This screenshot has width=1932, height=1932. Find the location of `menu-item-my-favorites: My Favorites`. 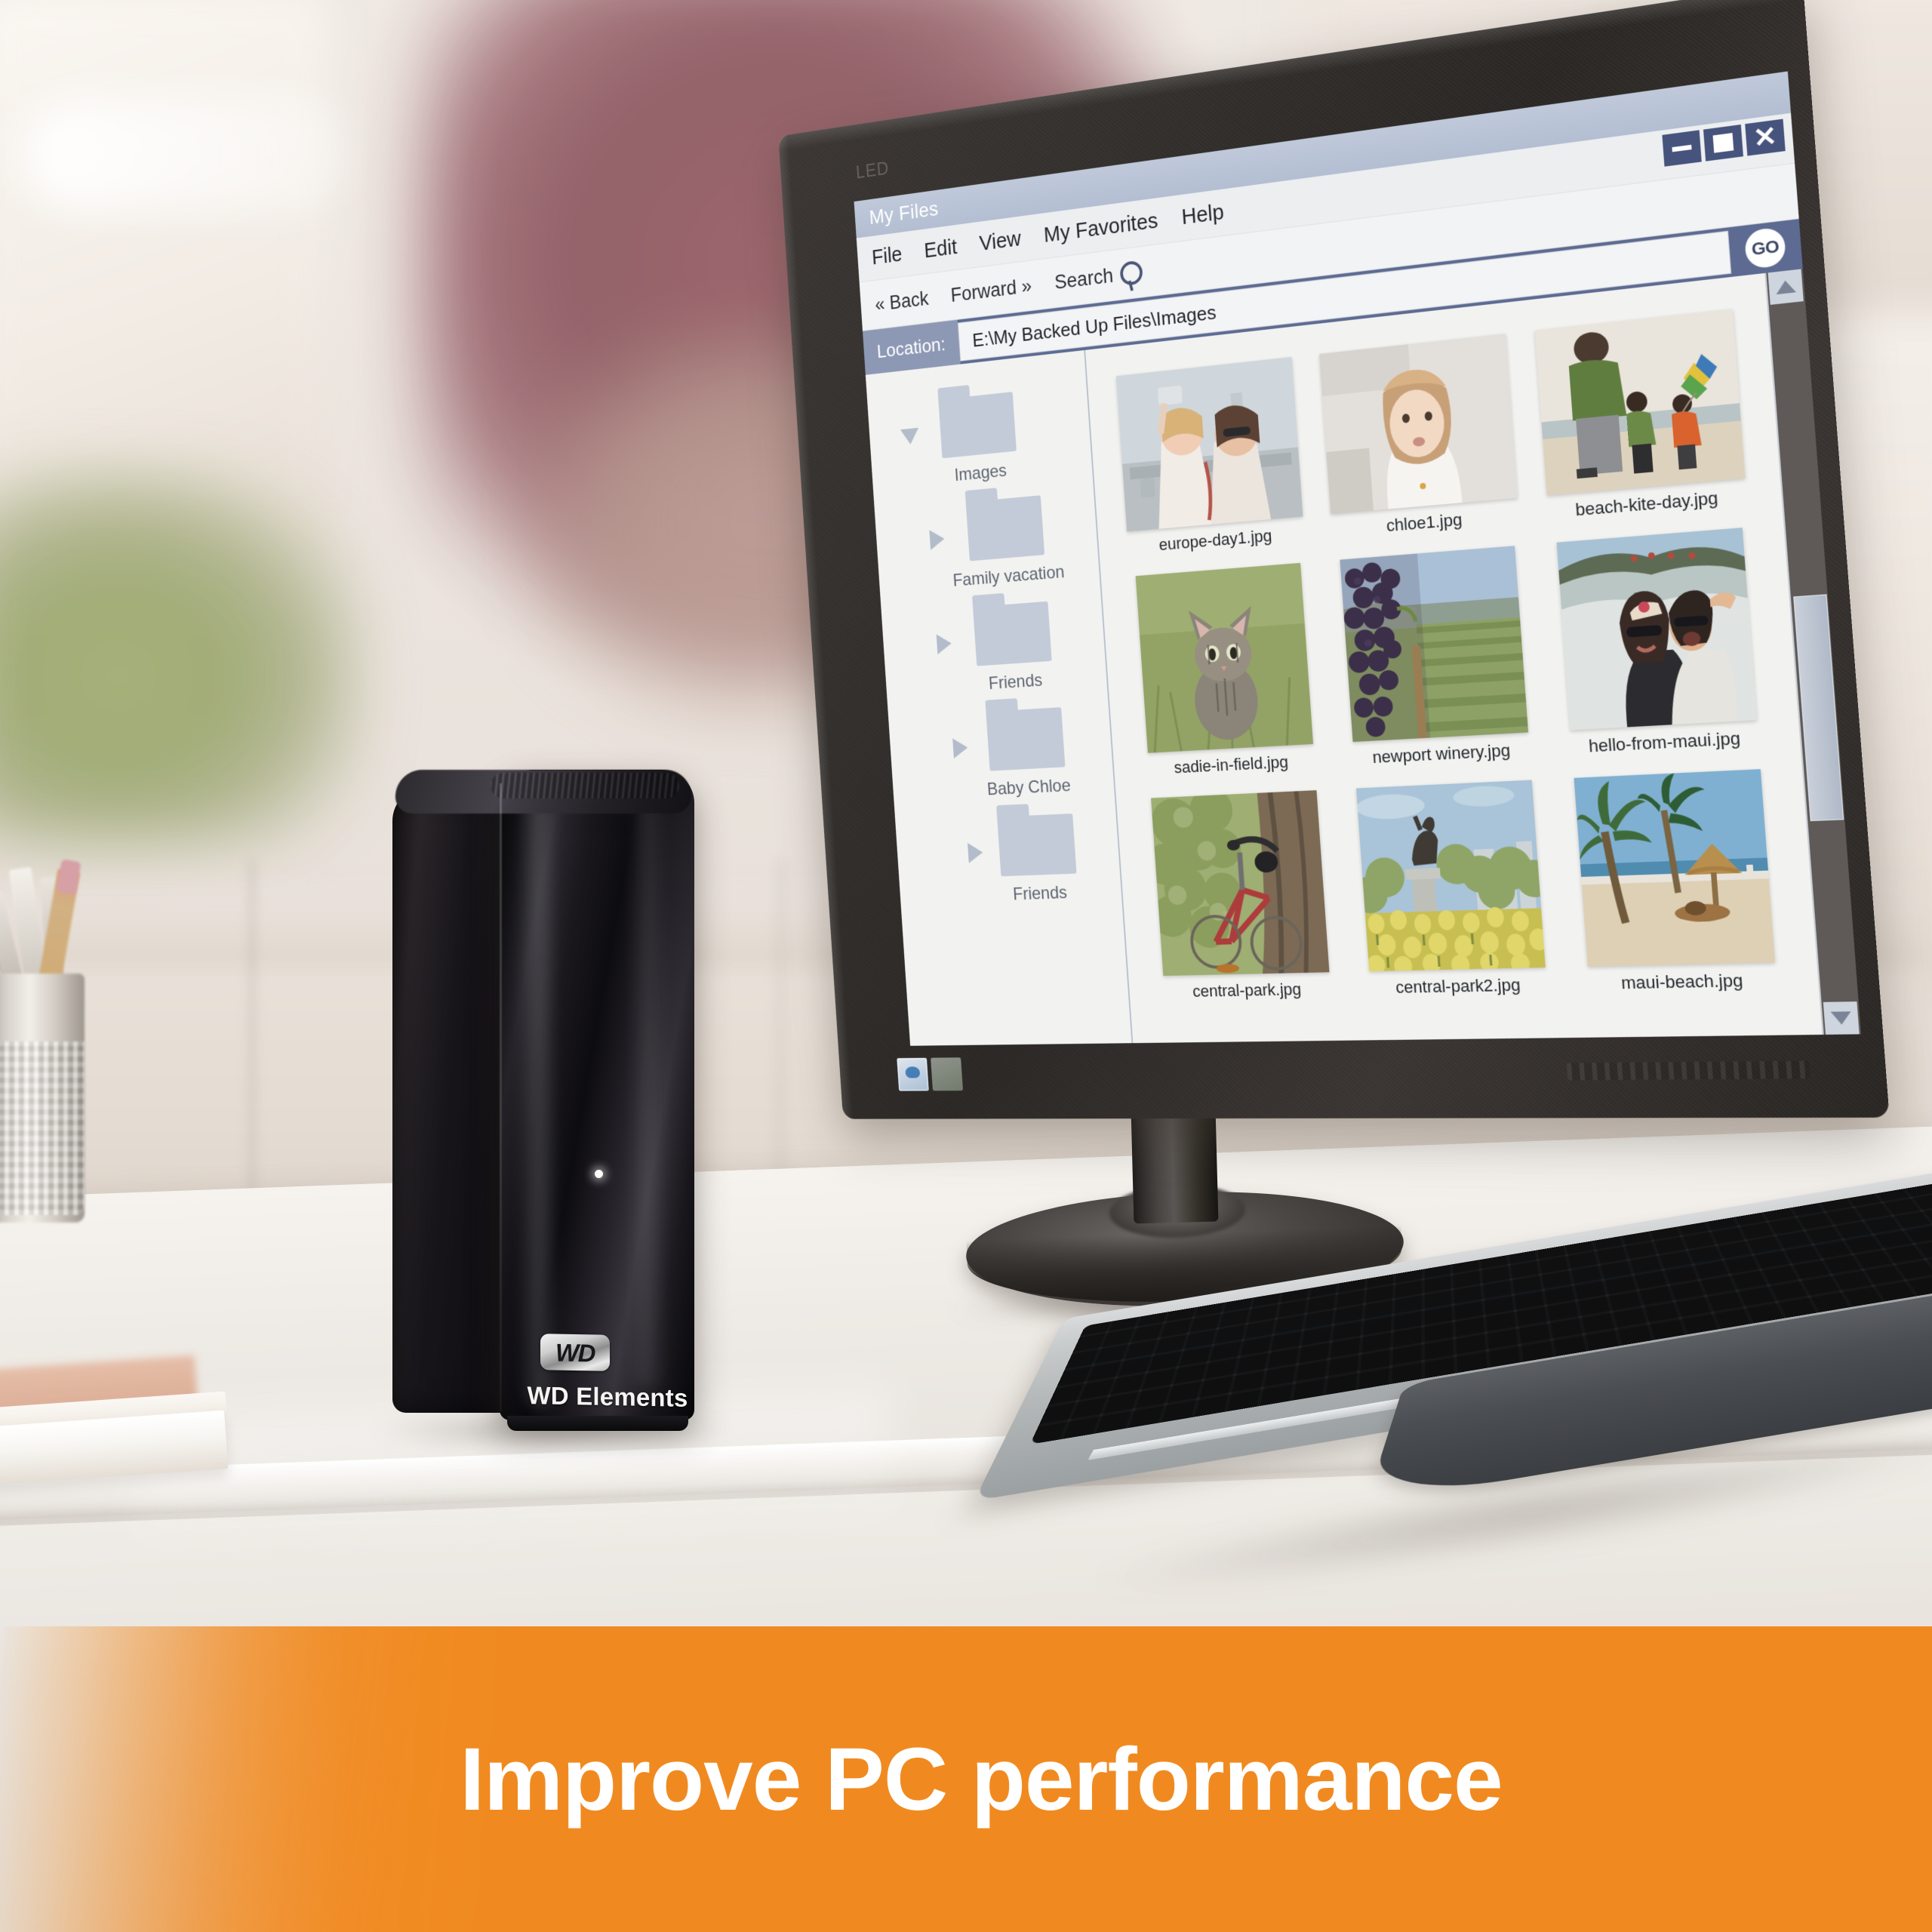

menu-item-my-favorites: My Favorites is located at coordinates (1100, 228).